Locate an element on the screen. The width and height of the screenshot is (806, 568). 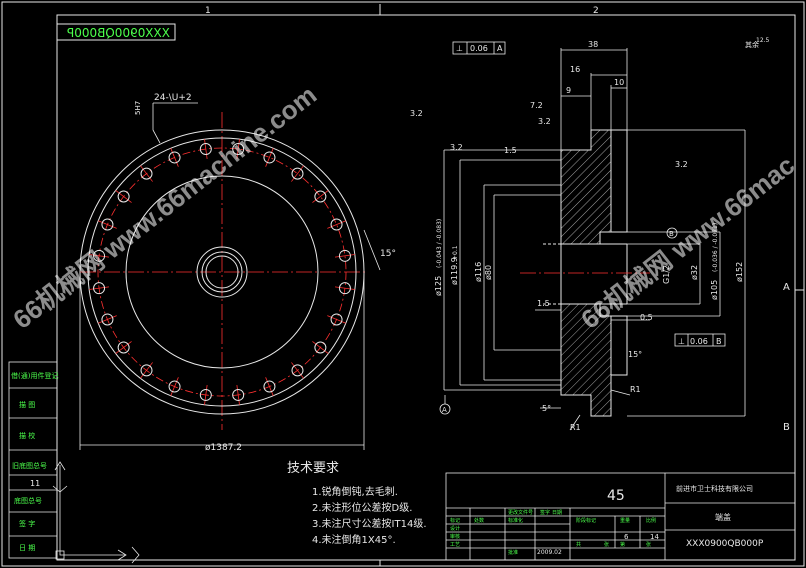
tb-label: 更改文件号 is located at coordinates (520, 512).